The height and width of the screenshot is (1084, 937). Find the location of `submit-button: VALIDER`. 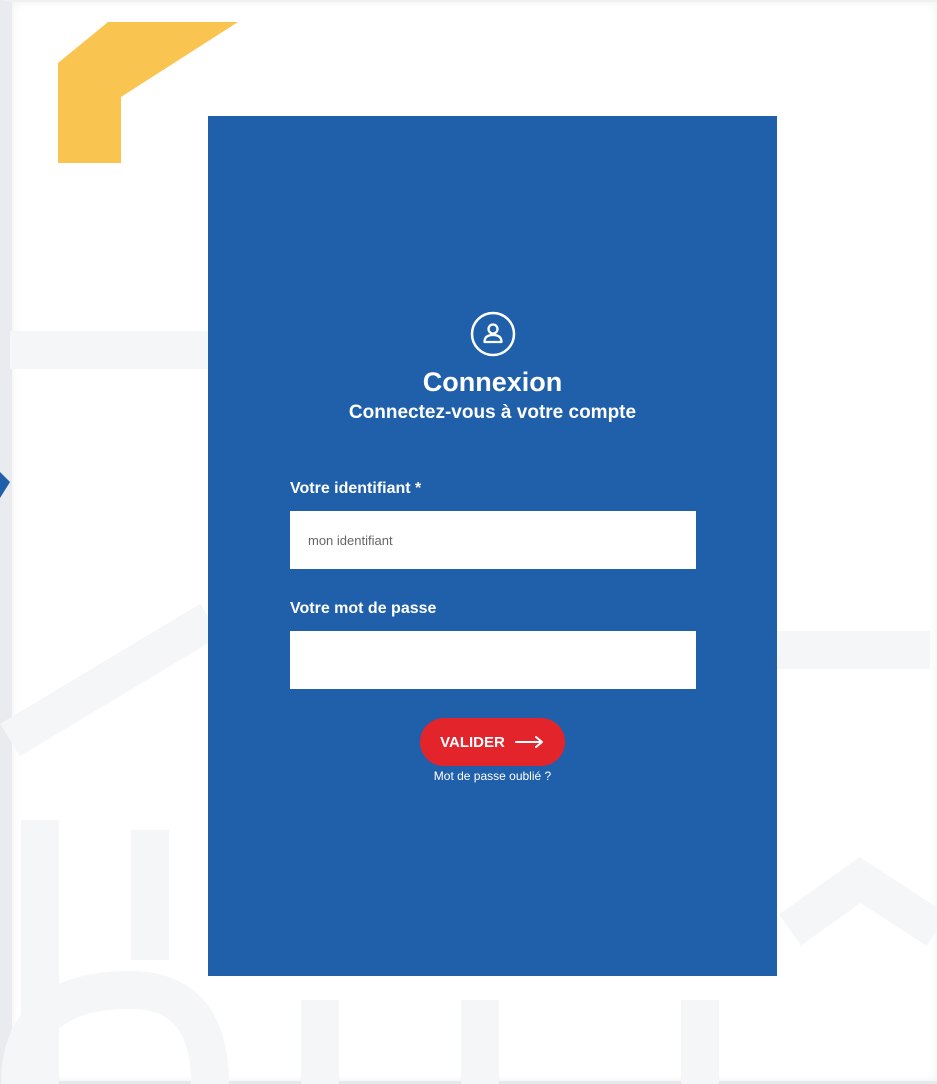

submit-button: VALIDER is located at coordinates (492, 742).